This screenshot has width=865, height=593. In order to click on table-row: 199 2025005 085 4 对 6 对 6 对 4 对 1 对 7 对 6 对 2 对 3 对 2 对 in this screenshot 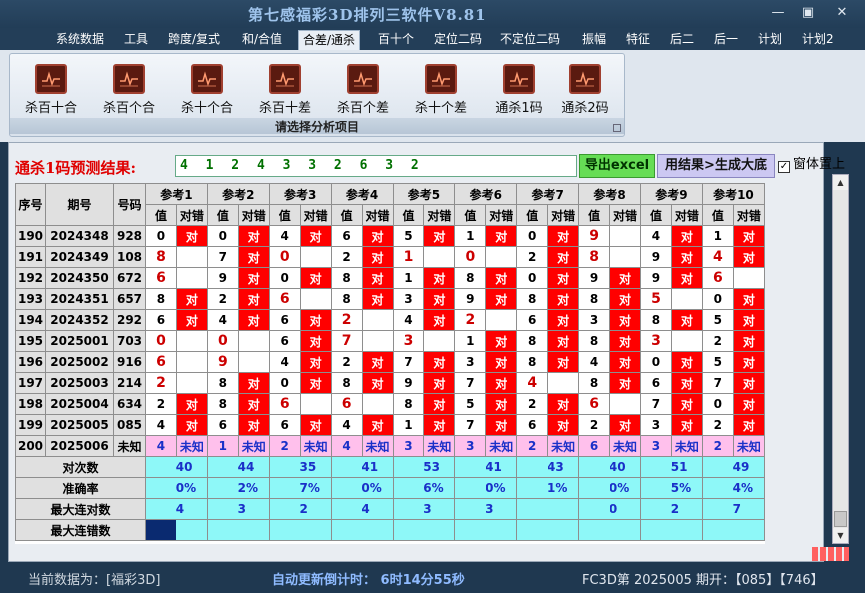, I will do `click(390, 425)`.